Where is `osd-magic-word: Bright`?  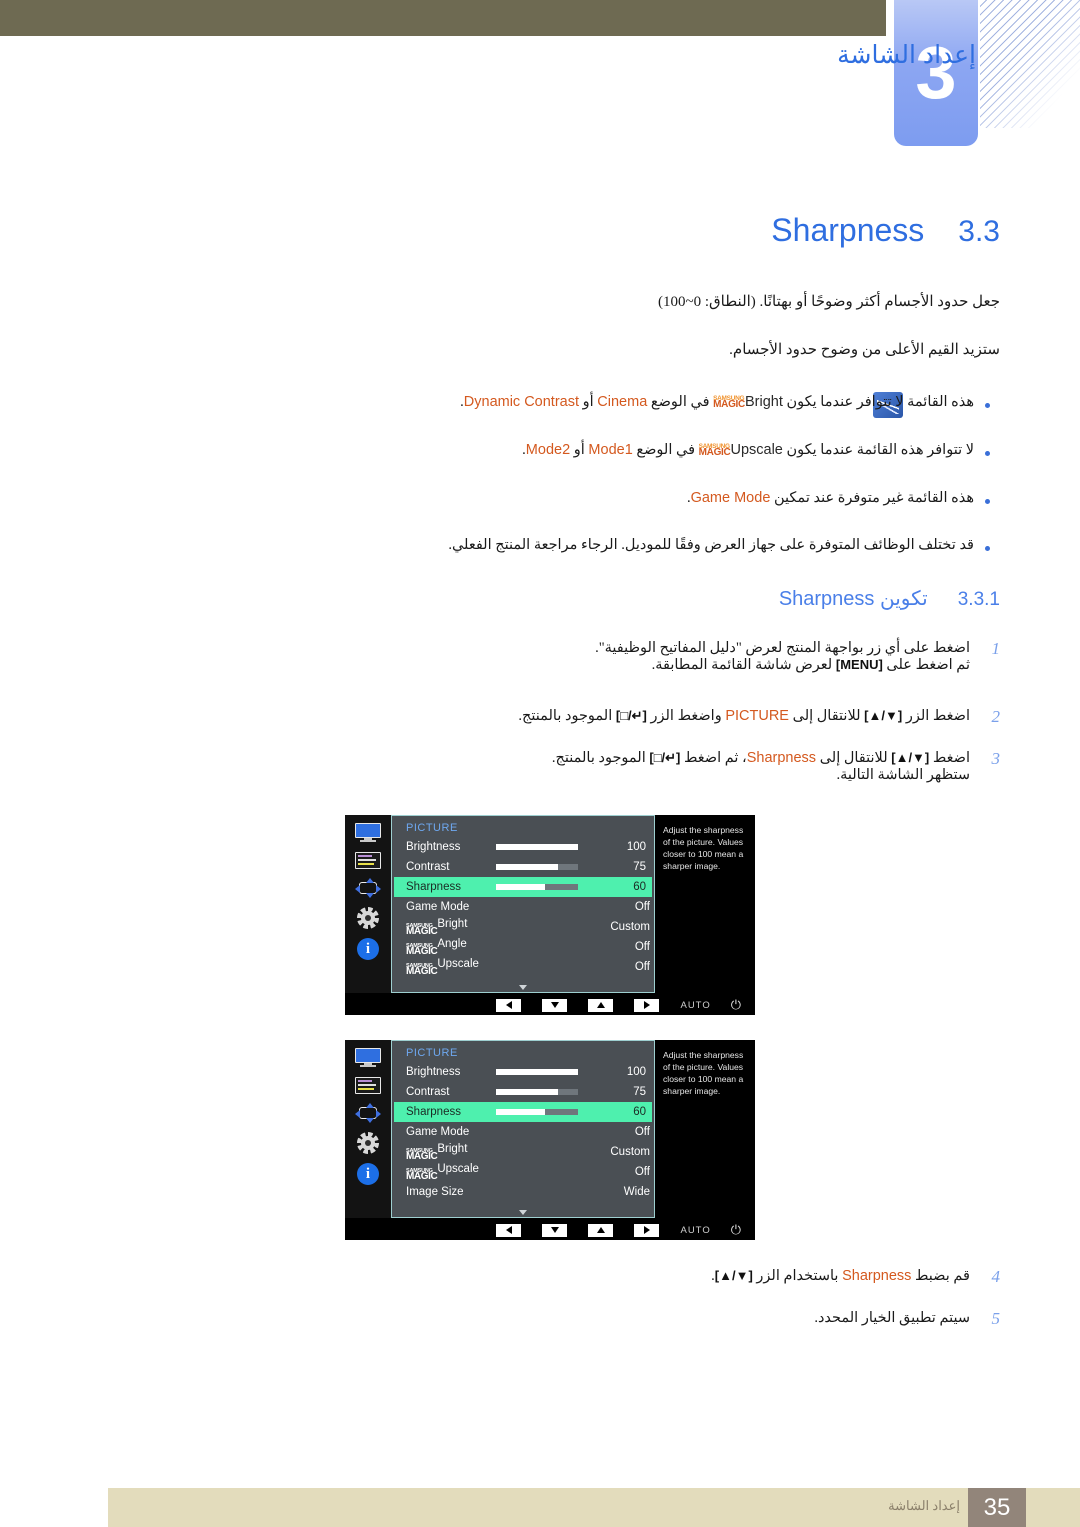
osd-magic-word: Bright is located at coordinates (452, 923).